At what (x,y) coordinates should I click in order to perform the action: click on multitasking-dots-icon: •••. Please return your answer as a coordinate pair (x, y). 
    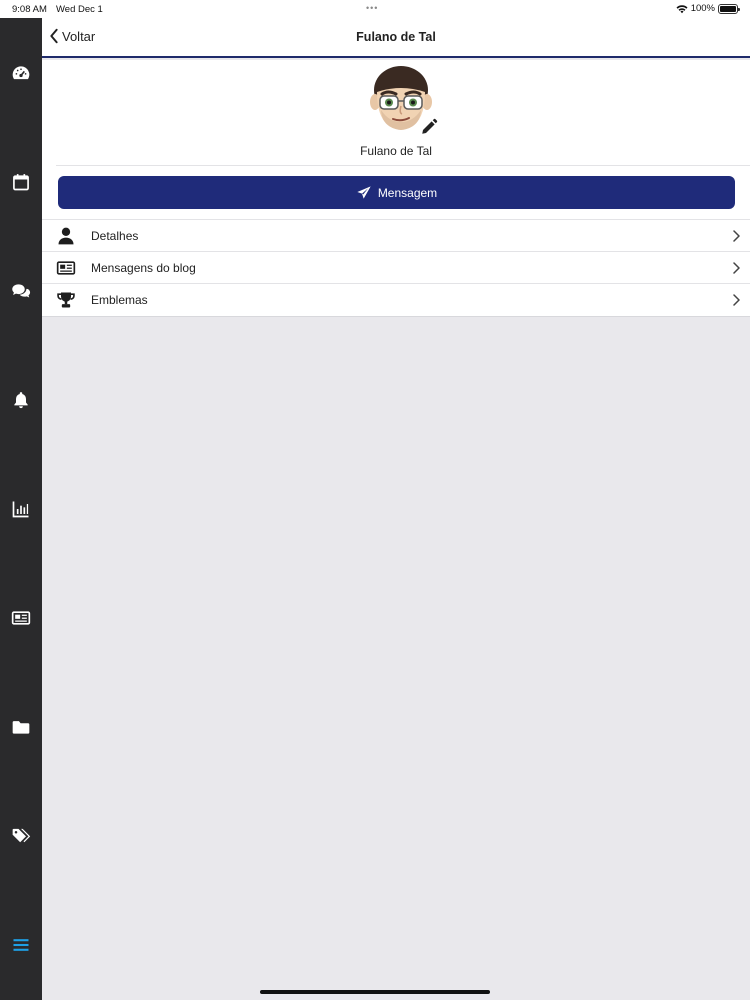
    Looking at the image, I should click on (372, 8).